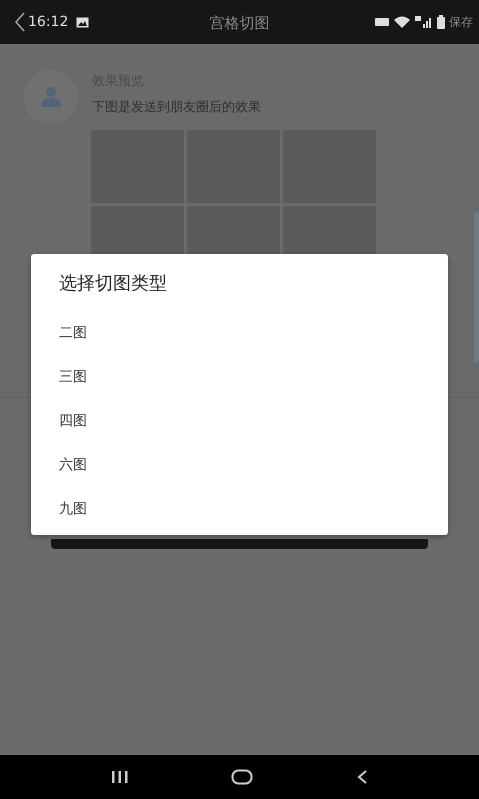  What do you see at coordinates (240, 23) in the screenshot?
I see `screen-title: 宫格切图` at bounding box center [240, 23].